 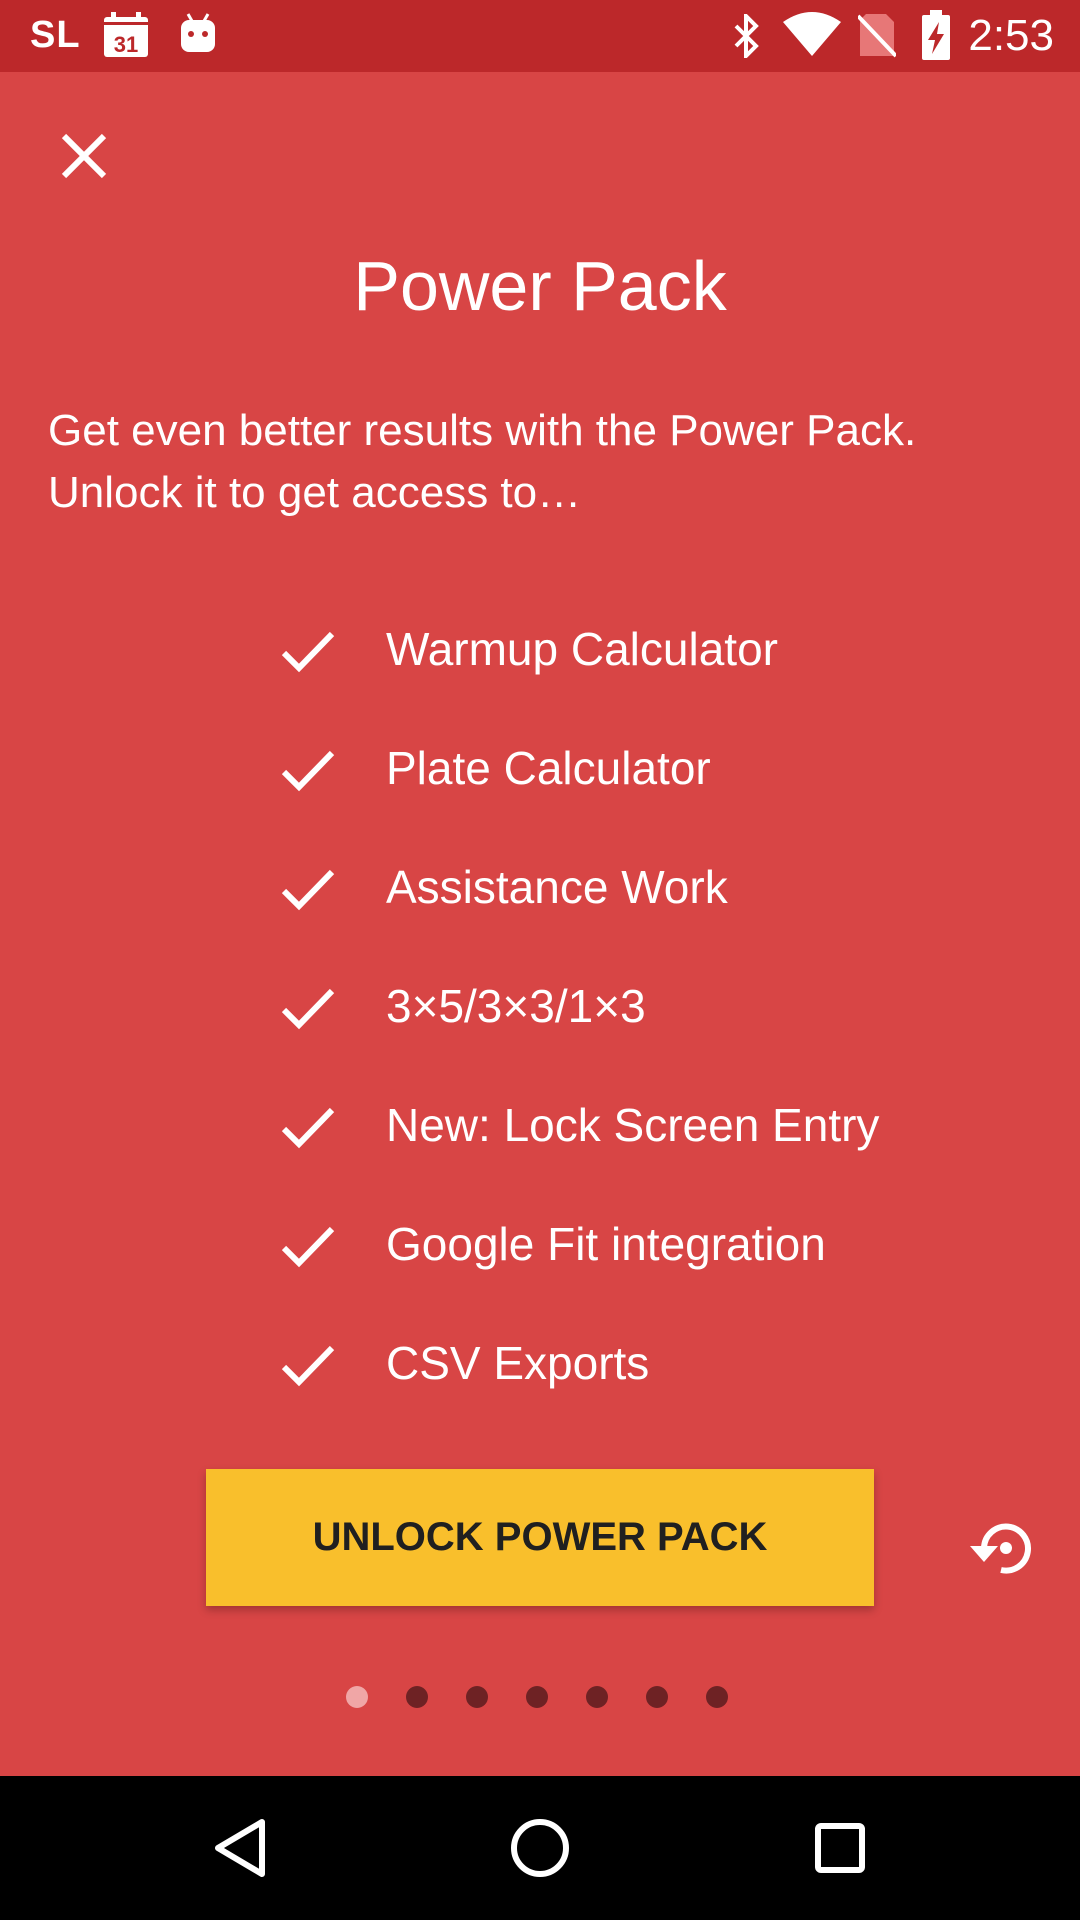 I want to click on unlock-power-pack-button: UNLOCK POWER PACK, so click(x=540, y=1537).